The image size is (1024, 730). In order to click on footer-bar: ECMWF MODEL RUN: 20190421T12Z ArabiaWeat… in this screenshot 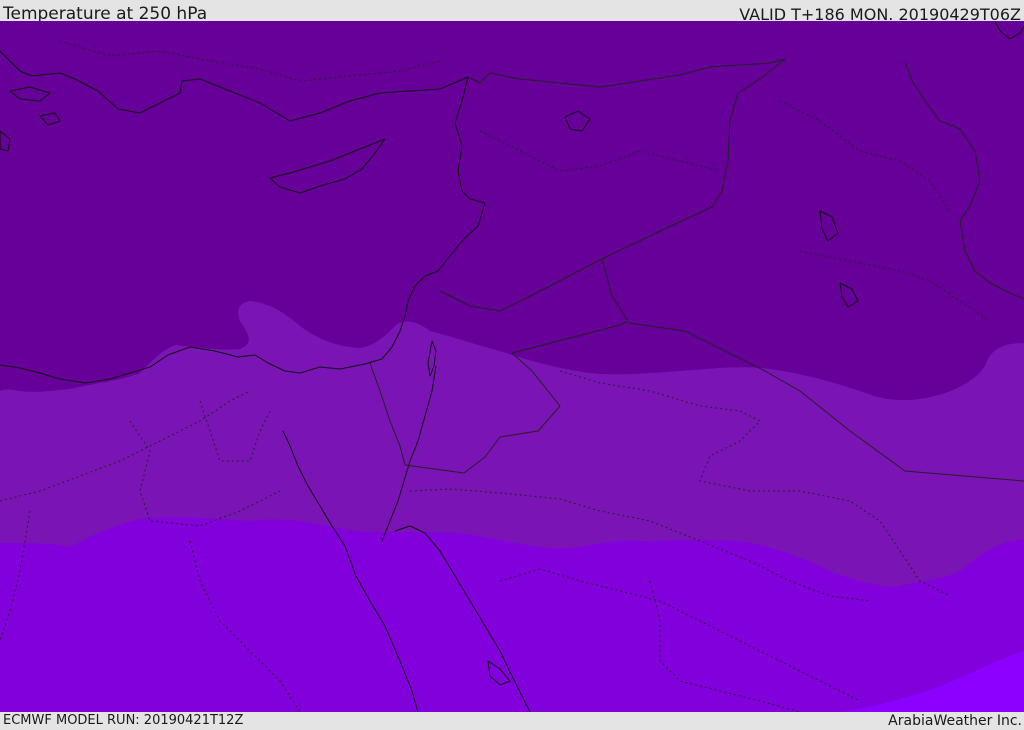, I will do `click(512, 720)`.